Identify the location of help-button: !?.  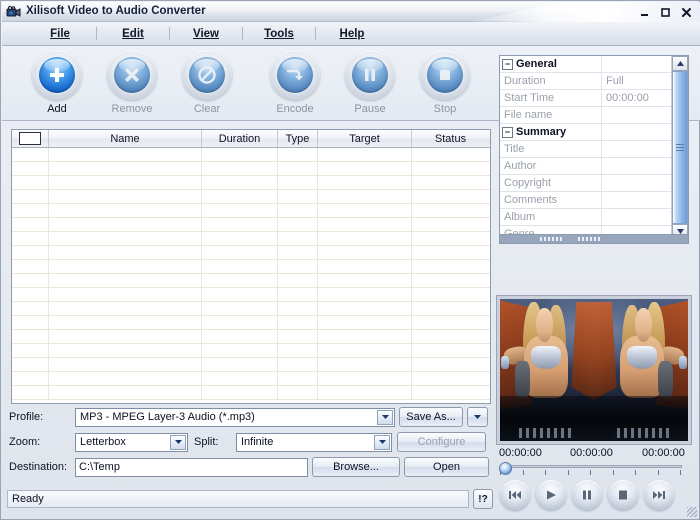
(483, 499).